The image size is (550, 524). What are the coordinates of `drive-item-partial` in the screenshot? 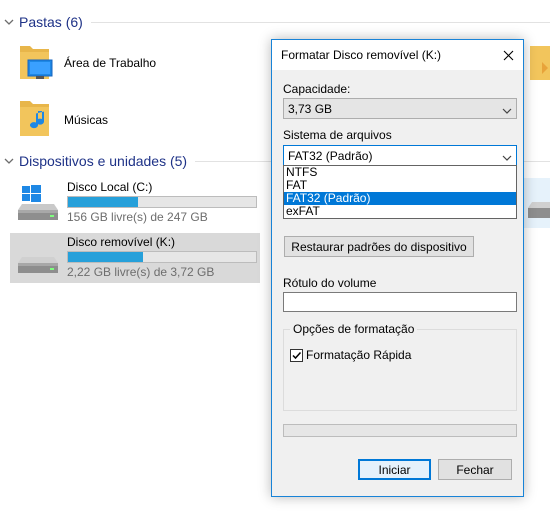 It's located at (537, 203).